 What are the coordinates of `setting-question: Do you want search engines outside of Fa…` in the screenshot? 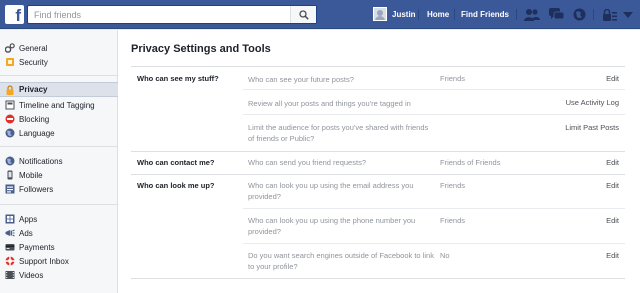 It's located at (341, 261).